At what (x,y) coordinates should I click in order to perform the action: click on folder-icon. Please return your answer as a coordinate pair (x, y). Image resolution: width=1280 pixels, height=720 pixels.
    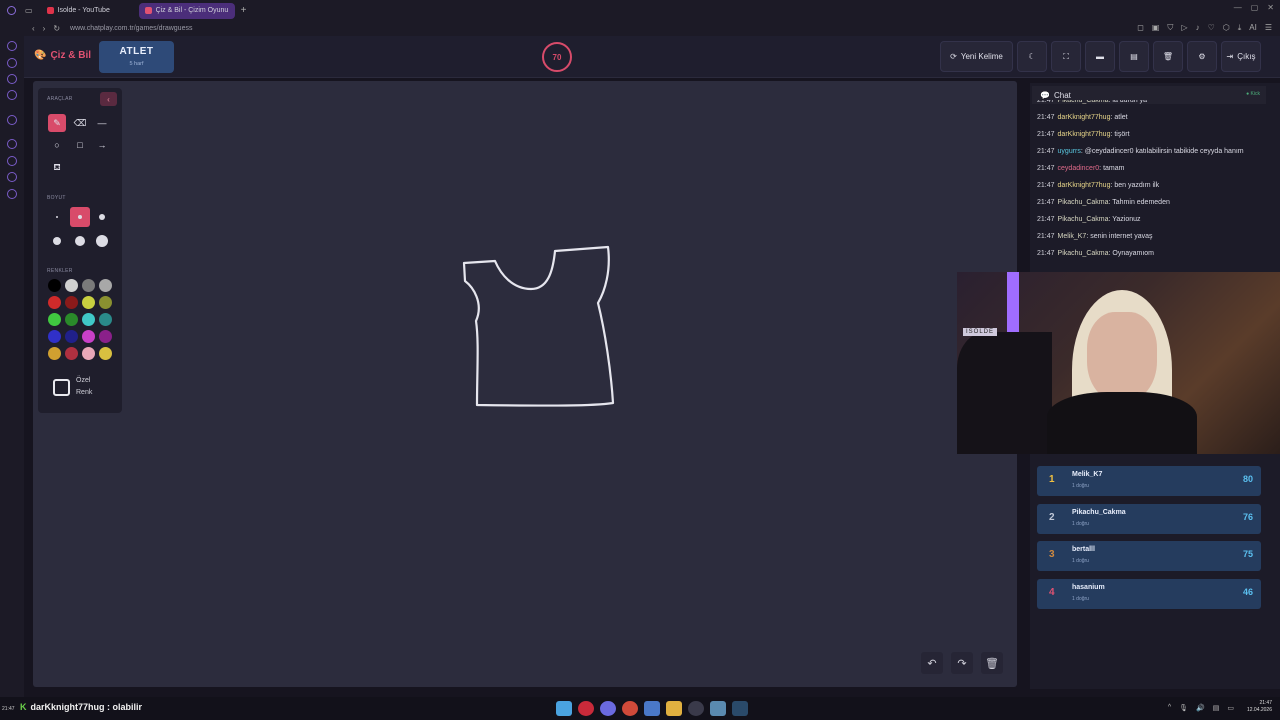
    Looking at the image, I should click on (674, 708).